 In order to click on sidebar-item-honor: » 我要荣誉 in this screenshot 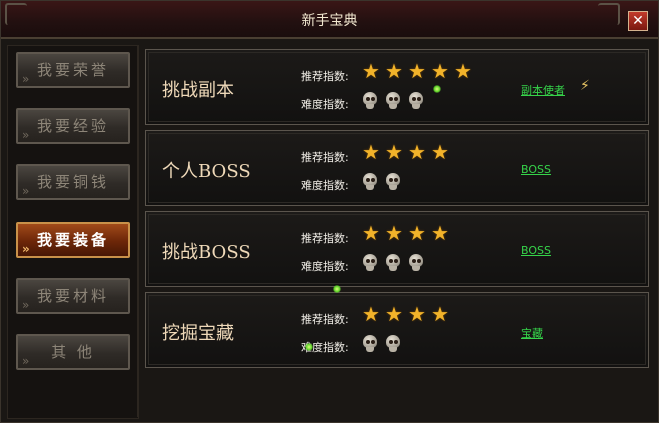, I will do `click(73, 70)`.